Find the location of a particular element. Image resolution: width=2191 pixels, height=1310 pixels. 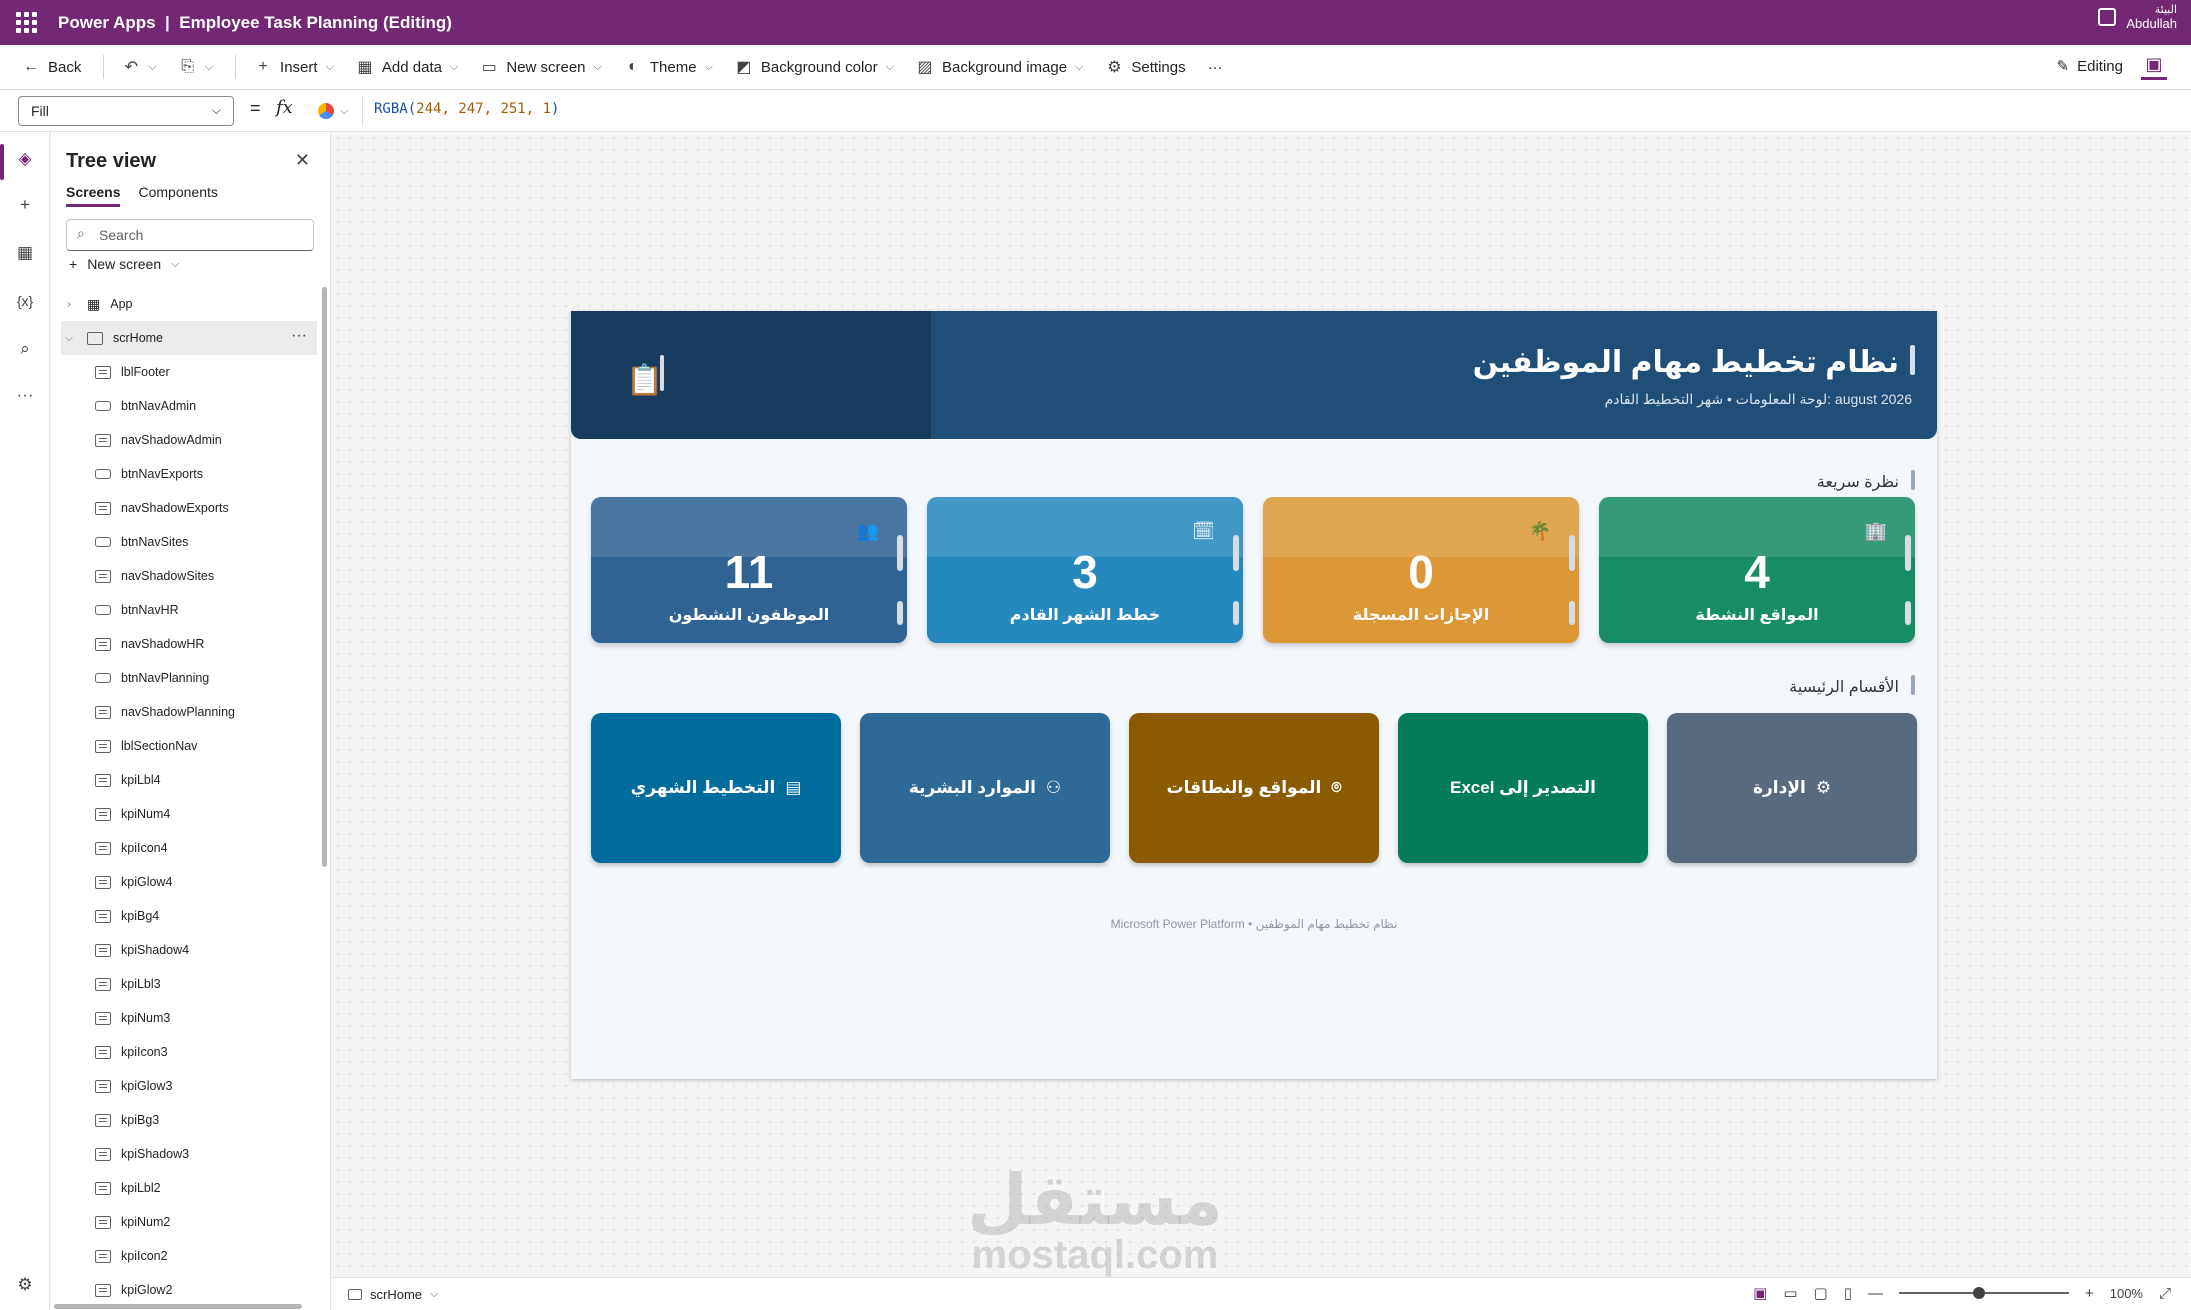

close-icon: ✕ is located at coordinates (302, 160).